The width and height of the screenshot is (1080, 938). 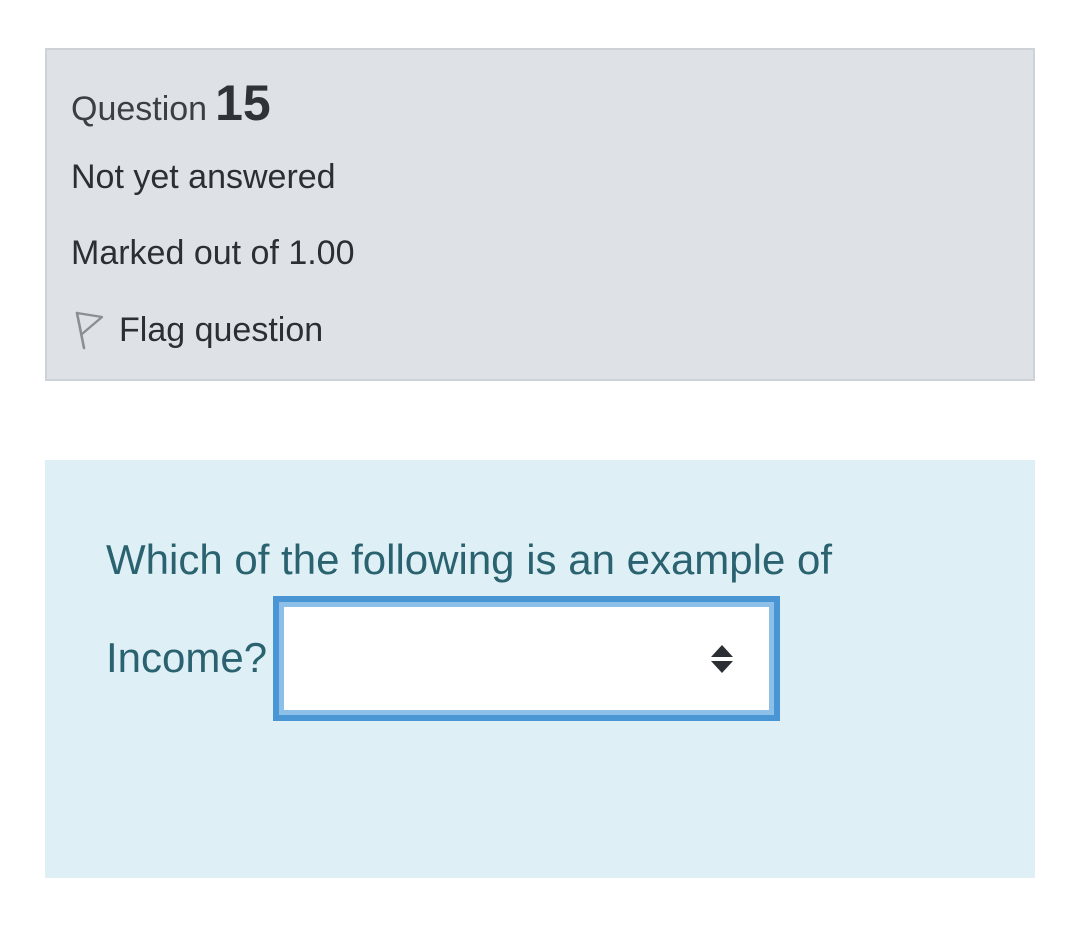 What do you see at coordinates (213, 253) in the screenshot?
I see `question-grade: Marked out of 1.00` at bounding box center [213, 253].